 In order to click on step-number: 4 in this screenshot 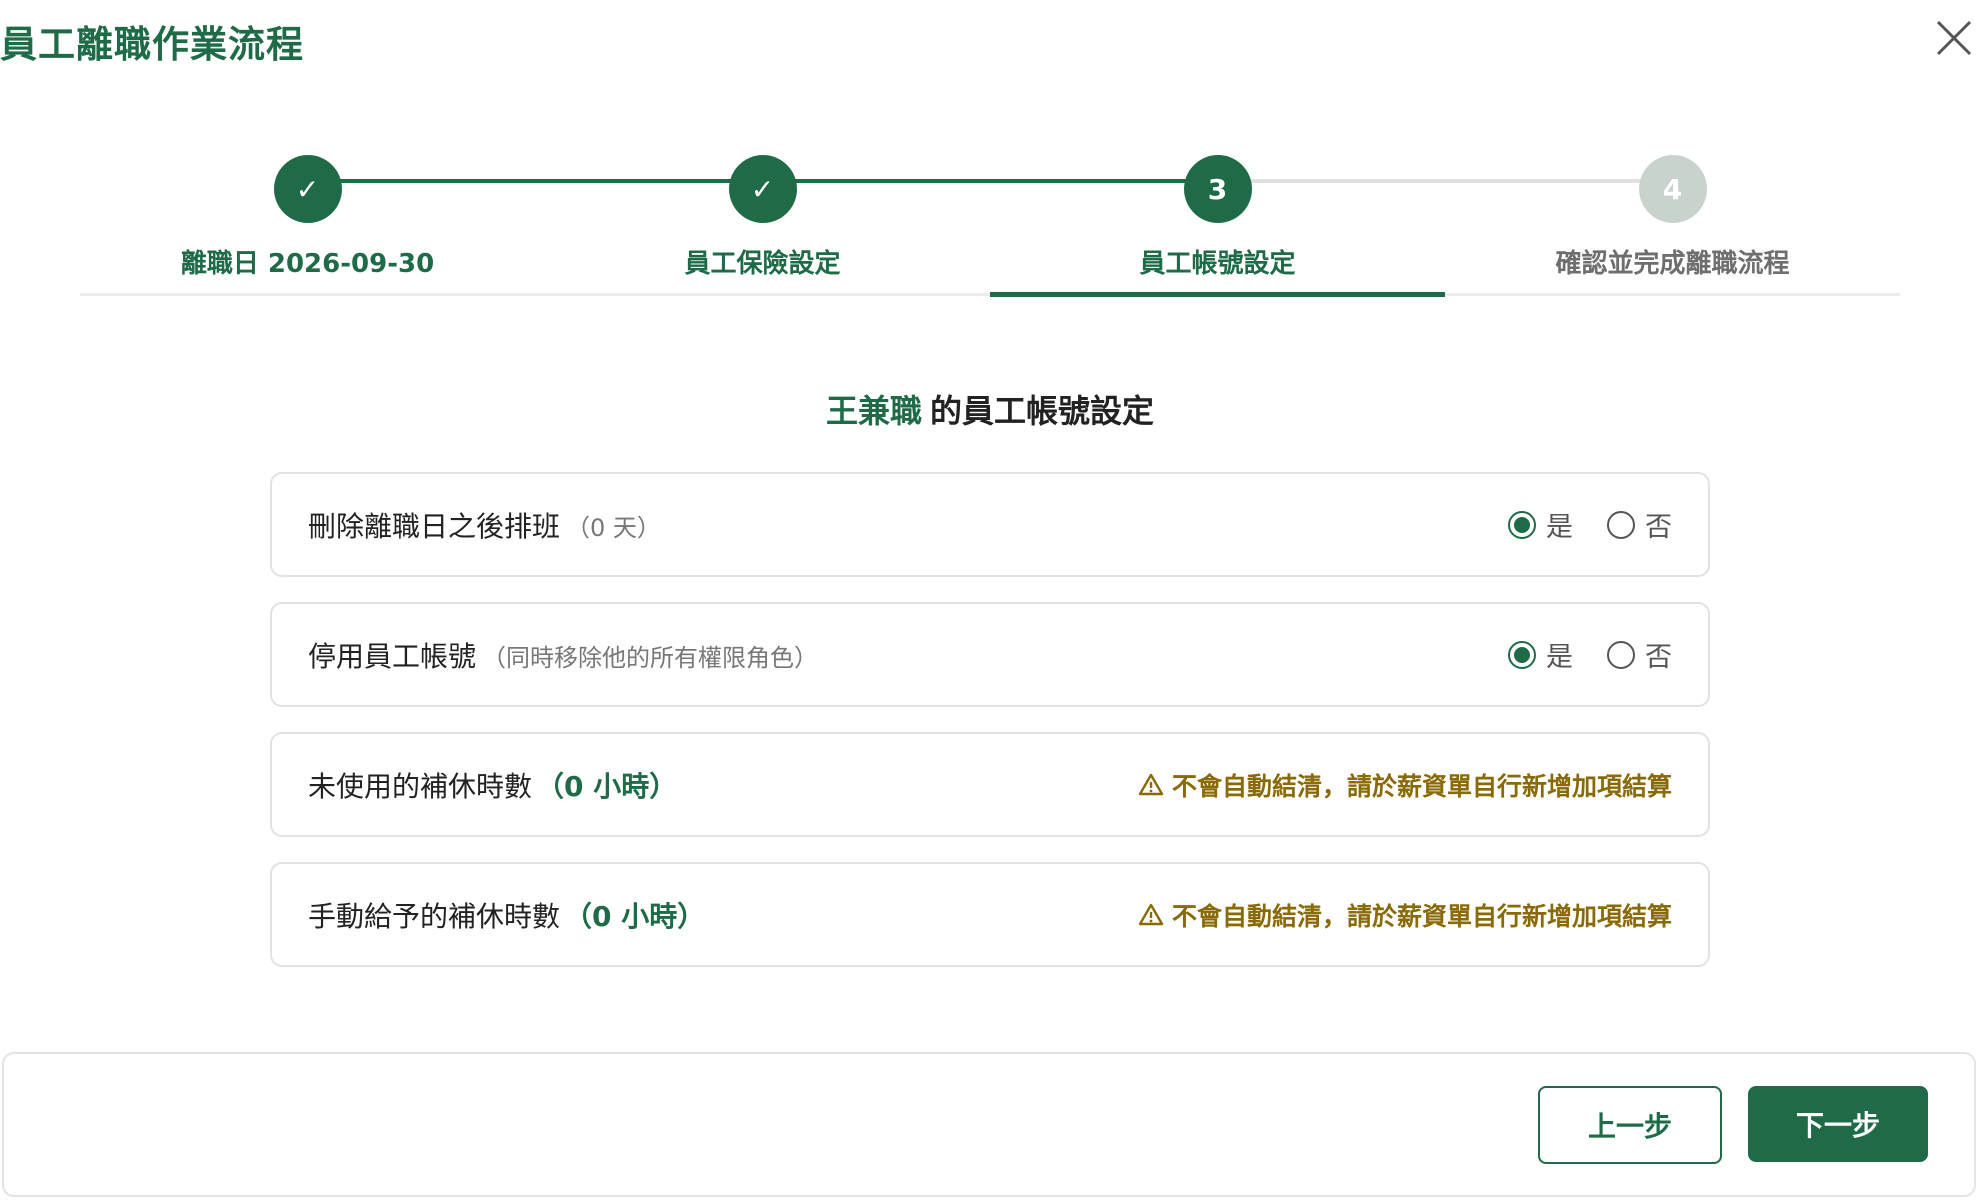, I will do `click(1672, 189)`.